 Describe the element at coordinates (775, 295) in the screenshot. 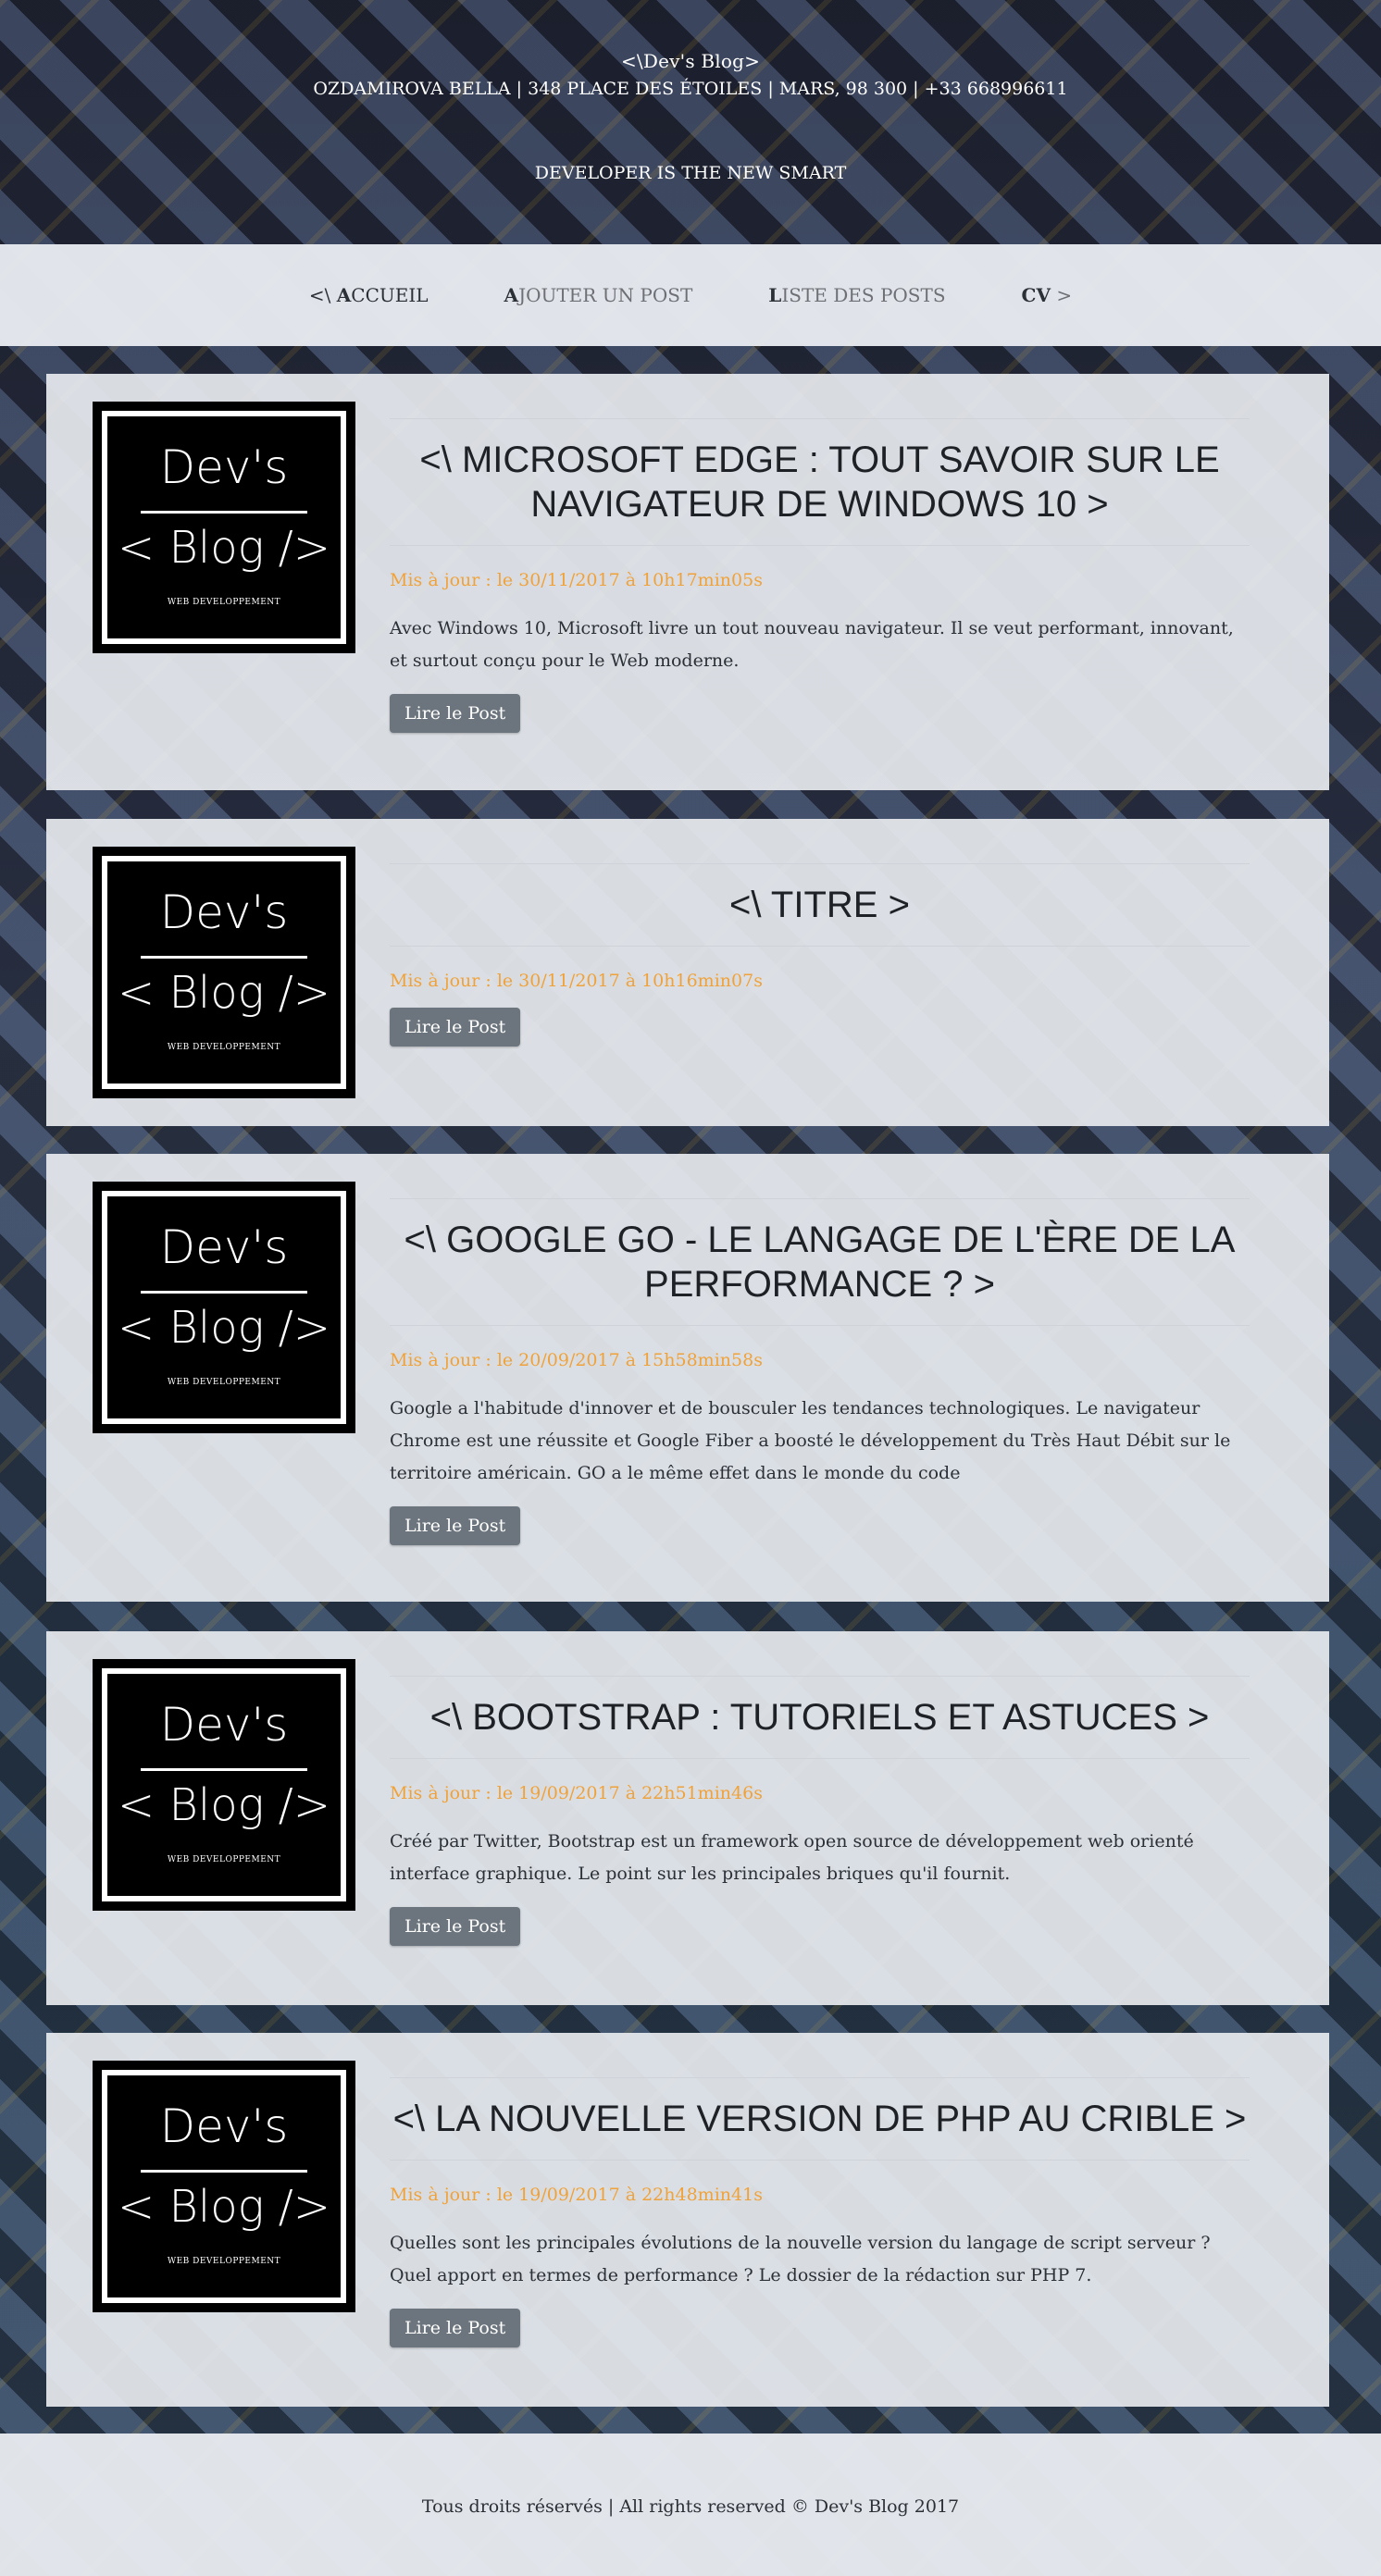

I see `nav-item-initial: L` at that location.